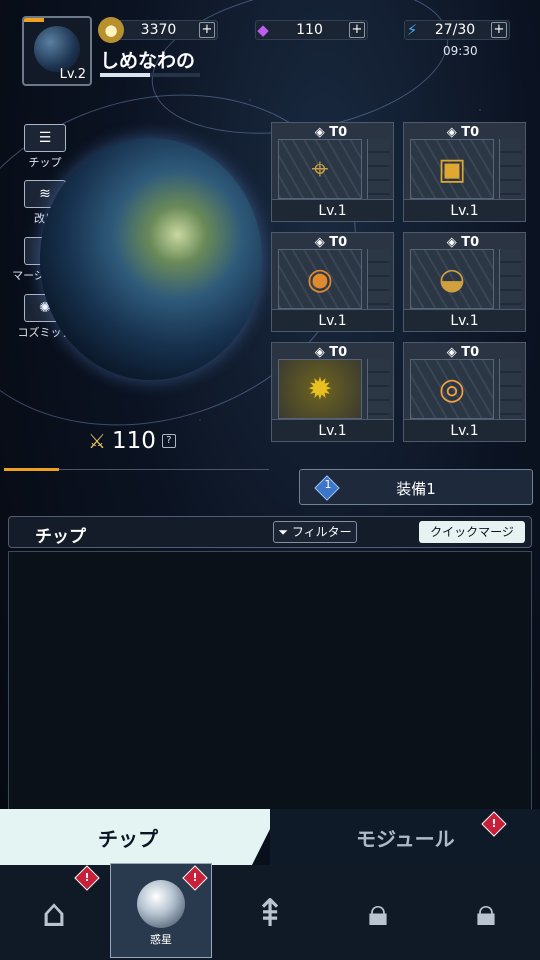 This screenshot has height=960, width=540. I want to click on tab-chip-label: チップ, so click(128, 839).